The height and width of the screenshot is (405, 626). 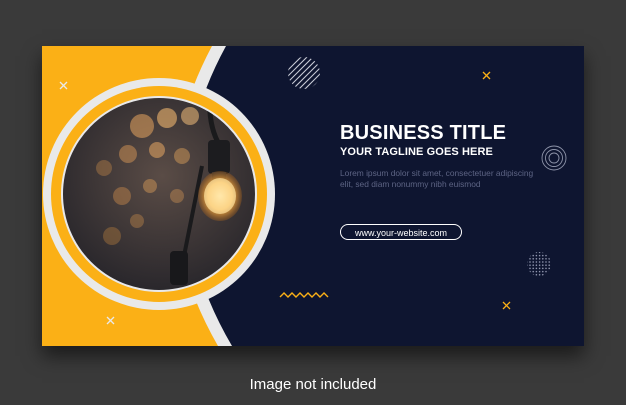 I want to click on tagline: YOUR TAGLINE GOES HERE, so click(x=416, y=152).